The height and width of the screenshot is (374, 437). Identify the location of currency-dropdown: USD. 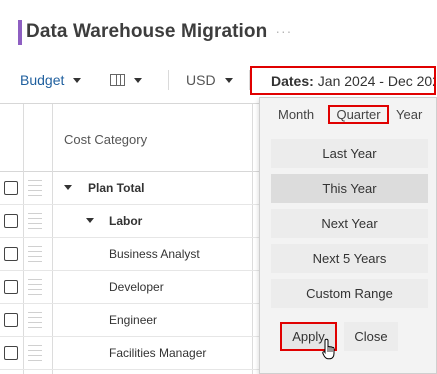
(209, 80).